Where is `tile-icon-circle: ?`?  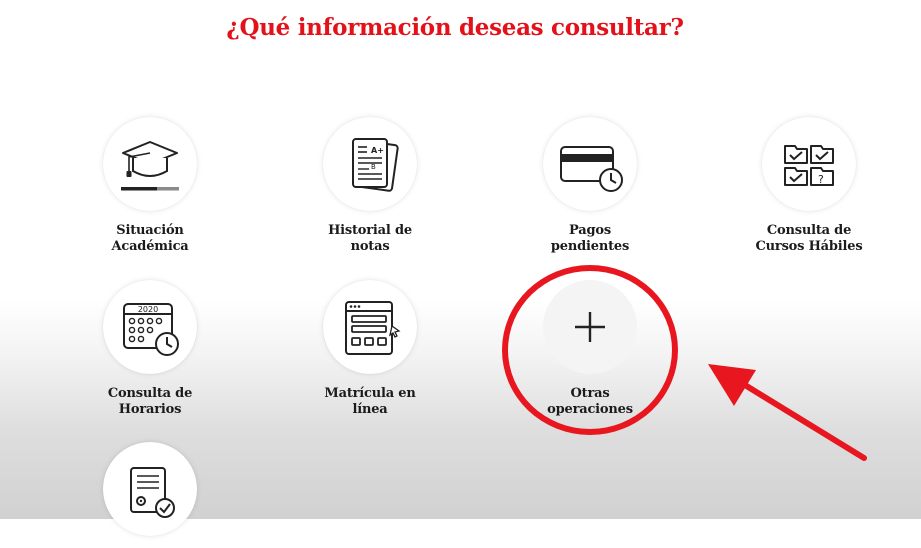 tile-icon-circle: ? is located at coordinates (809, 164).